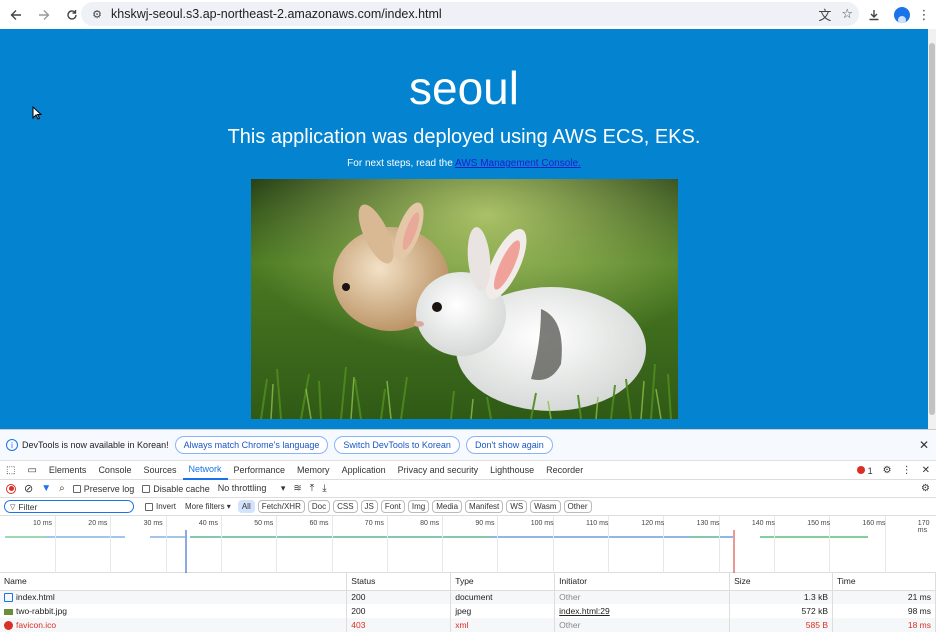 This screenshot has height=639, width=936. What do you see at coordinates (924, 445) in the screenshot?
I see `close-icon: ✕` at bounding box center [924, 445].